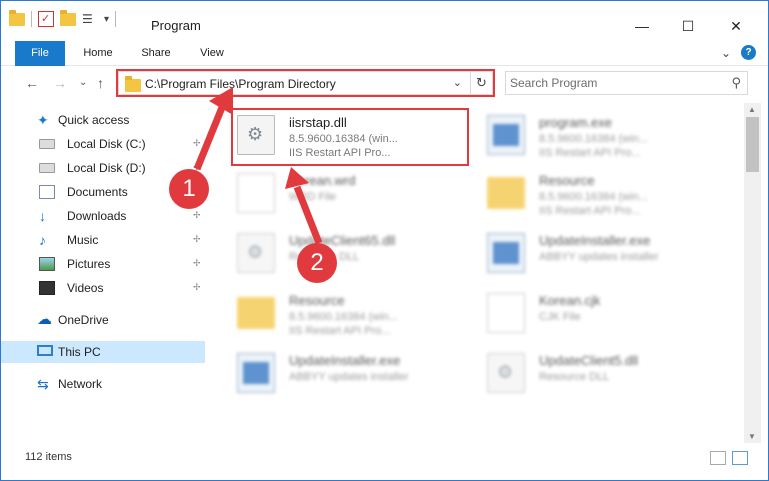 The width and height of the screenshot is (769, 481). I want to click on annotation-arrows, so click(258, 166).